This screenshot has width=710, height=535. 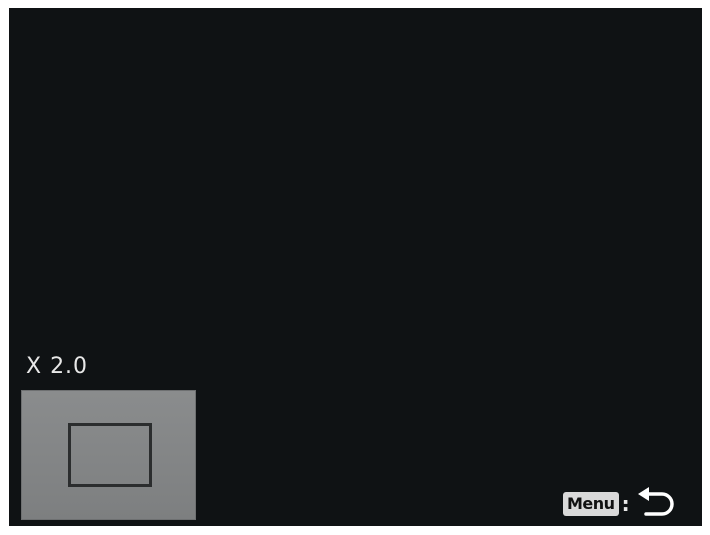 I want to click on zoom-viewport-frame, so click(x=110, y=455).